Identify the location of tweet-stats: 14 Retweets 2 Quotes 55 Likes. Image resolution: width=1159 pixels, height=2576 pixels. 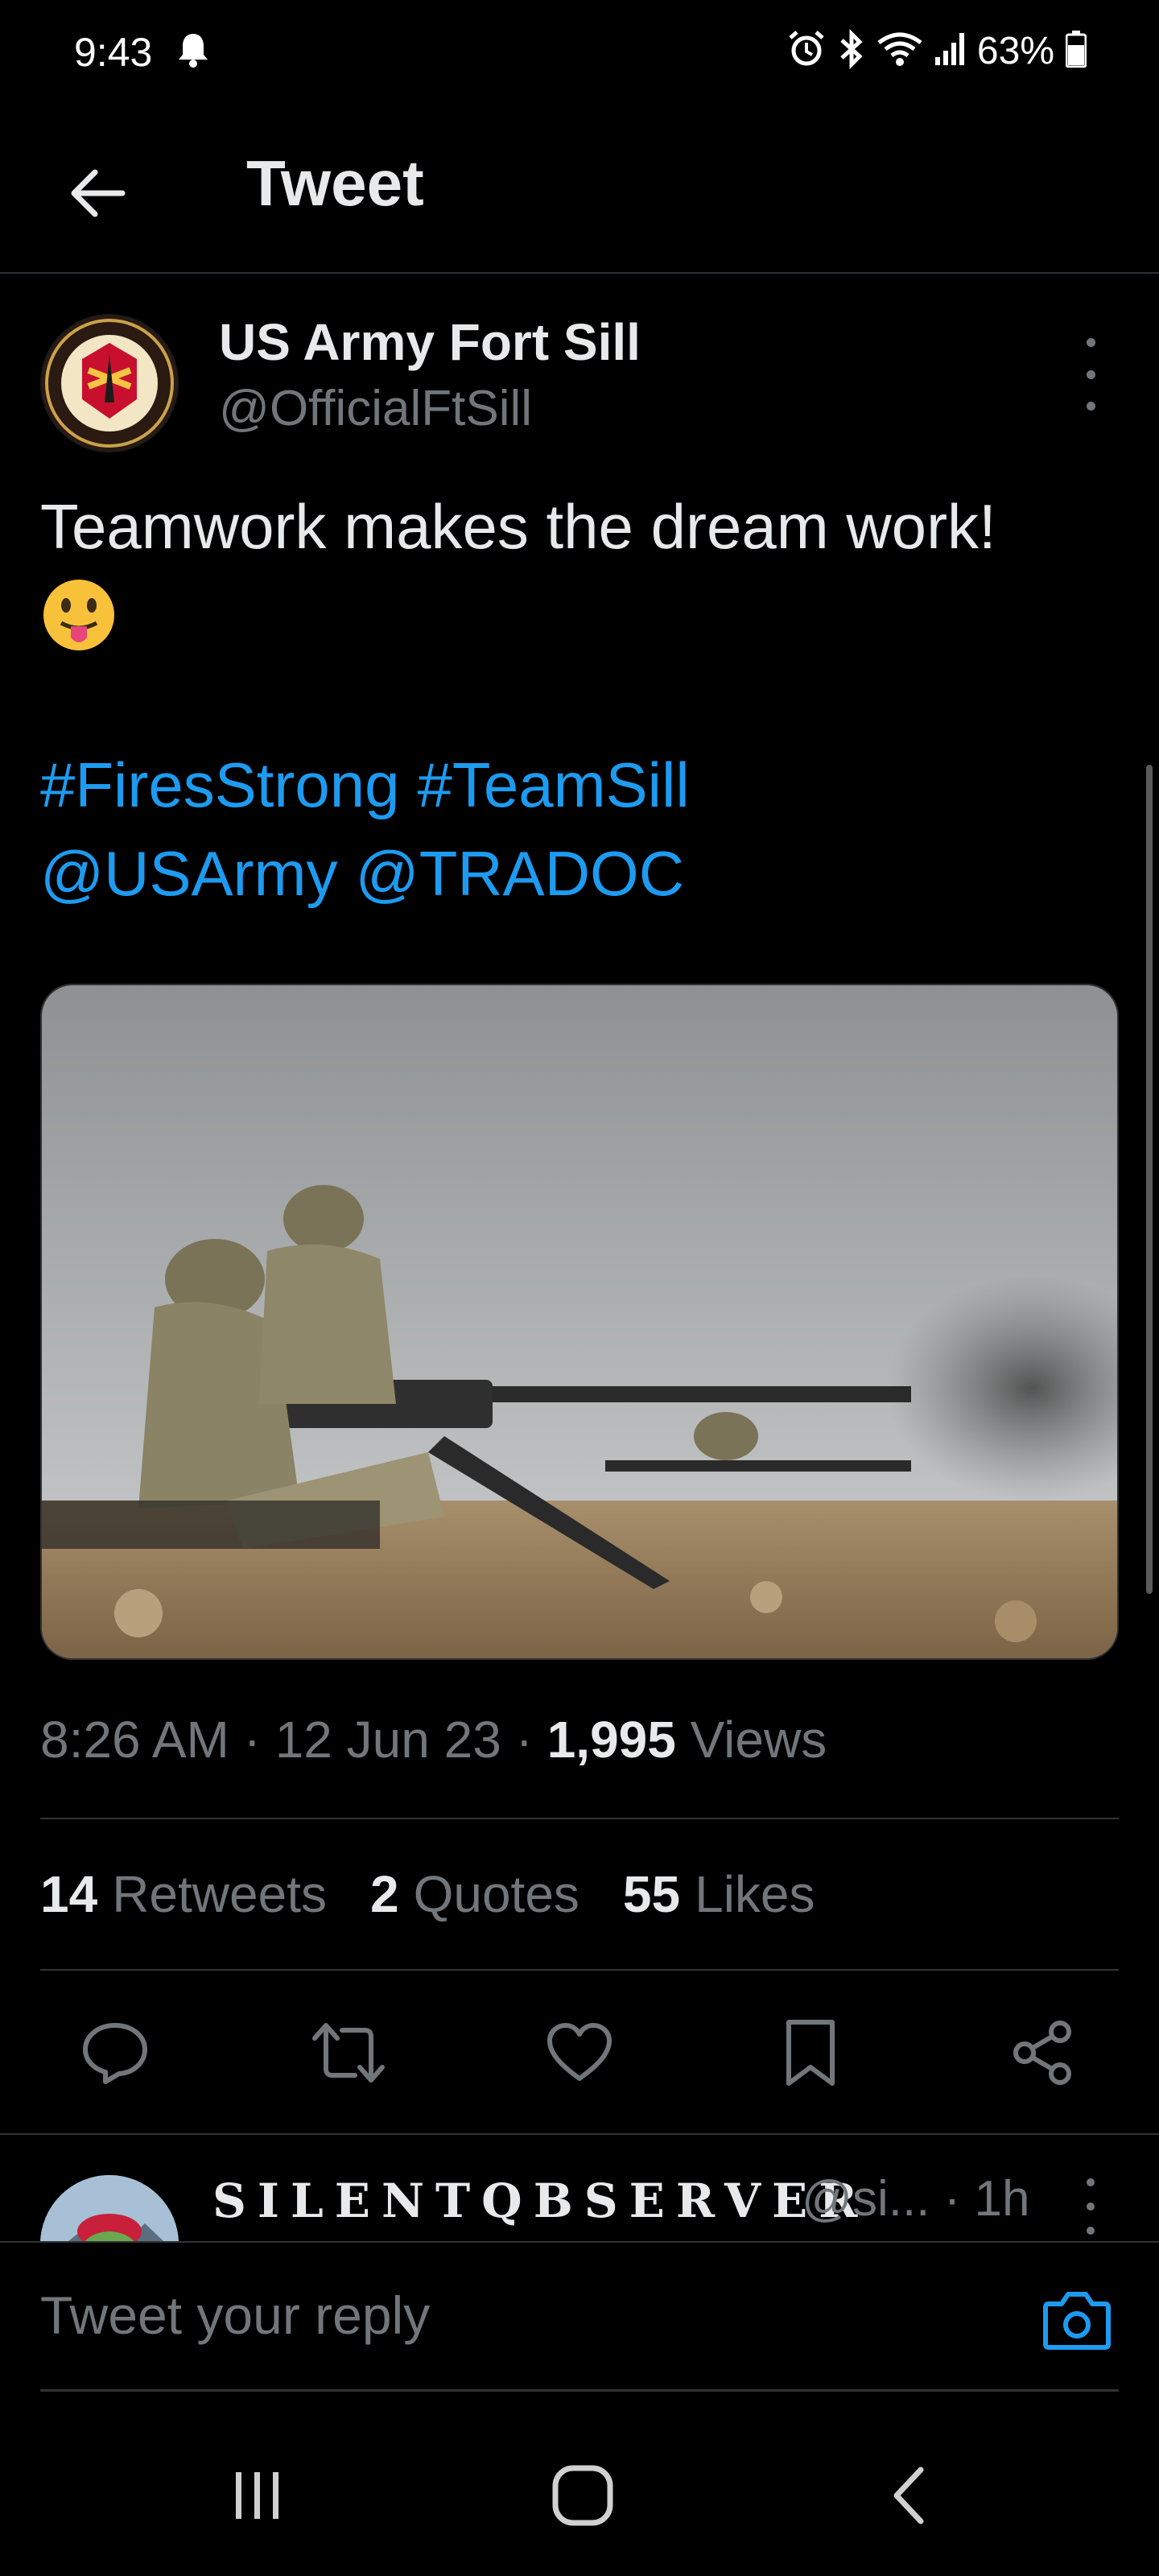
(427, 1894).